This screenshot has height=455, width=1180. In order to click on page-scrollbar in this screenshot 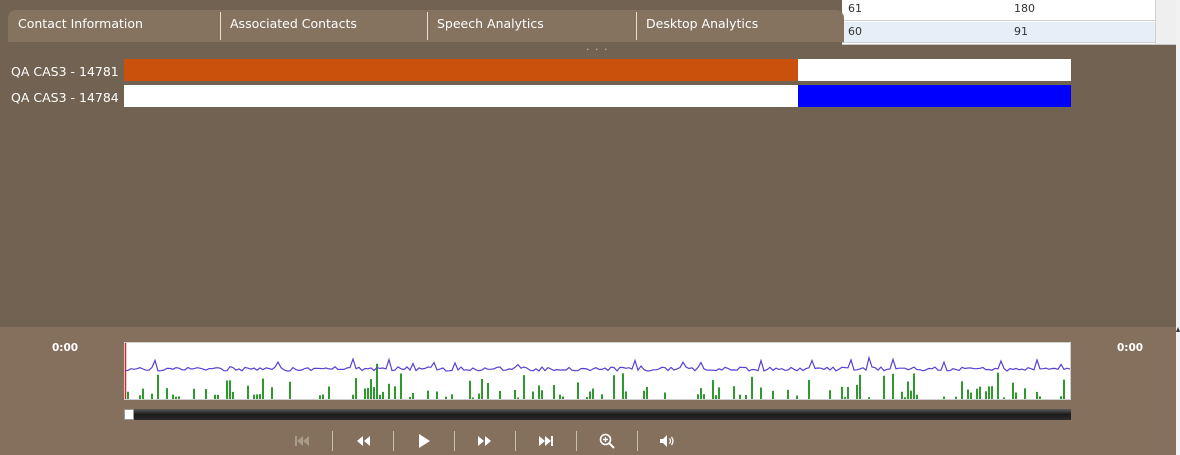, I will do `click(1178, 227)`.